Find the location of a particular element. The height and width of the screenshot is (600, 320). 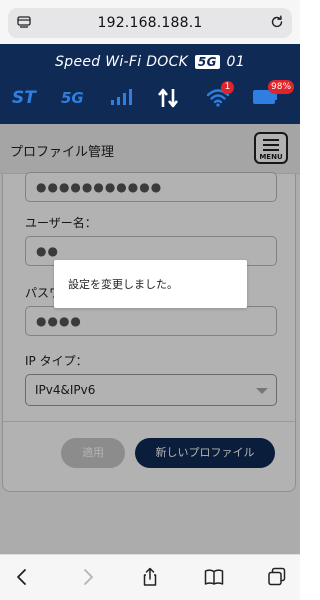

share-icon is located at coordinates (150, 577).